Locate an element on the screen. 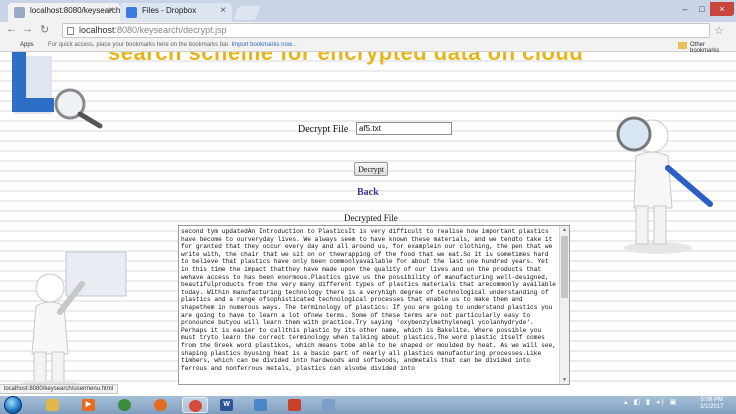 The height and width of the screenshot is (414, 736). explorer-icon is located at coordinates (53, 405).